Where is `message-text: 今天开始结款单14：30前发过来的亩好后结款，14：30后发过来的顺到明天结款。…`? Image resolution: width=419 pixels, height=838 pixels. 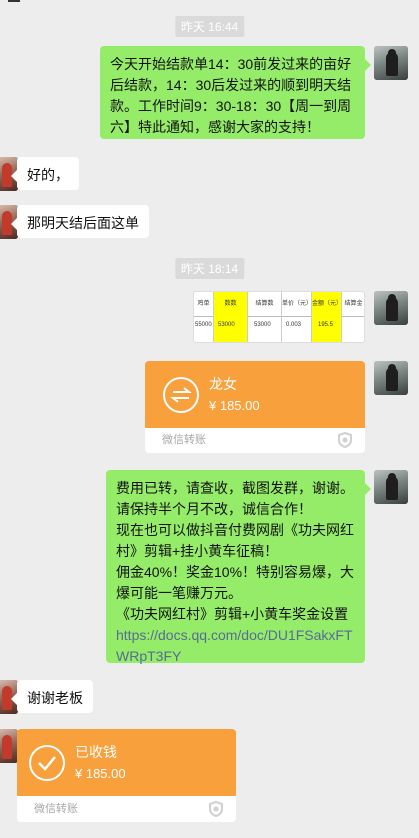
message-text: 今天开始结款单14：30前发过来的亩好后结款，14：30后发过来的顺到明天结款。… is located at coordinates (231, 95).